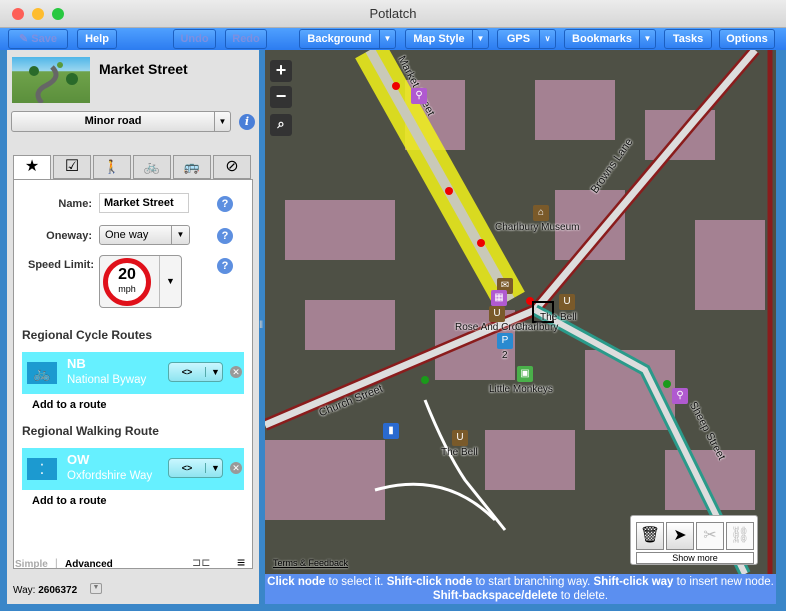 The height and width of the screenshot is (611, 786). I want to click on chevron-down-icon: ∨, so click(547, 39).